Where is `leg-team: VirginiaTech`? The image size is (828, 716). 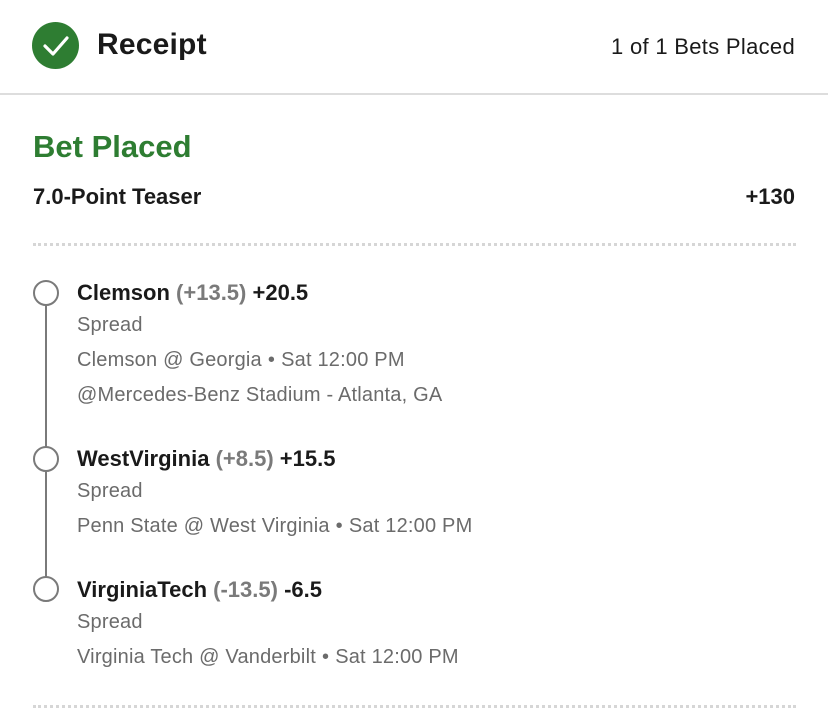
leg-team: VirginiaTech is located at coordinates (142, 589).